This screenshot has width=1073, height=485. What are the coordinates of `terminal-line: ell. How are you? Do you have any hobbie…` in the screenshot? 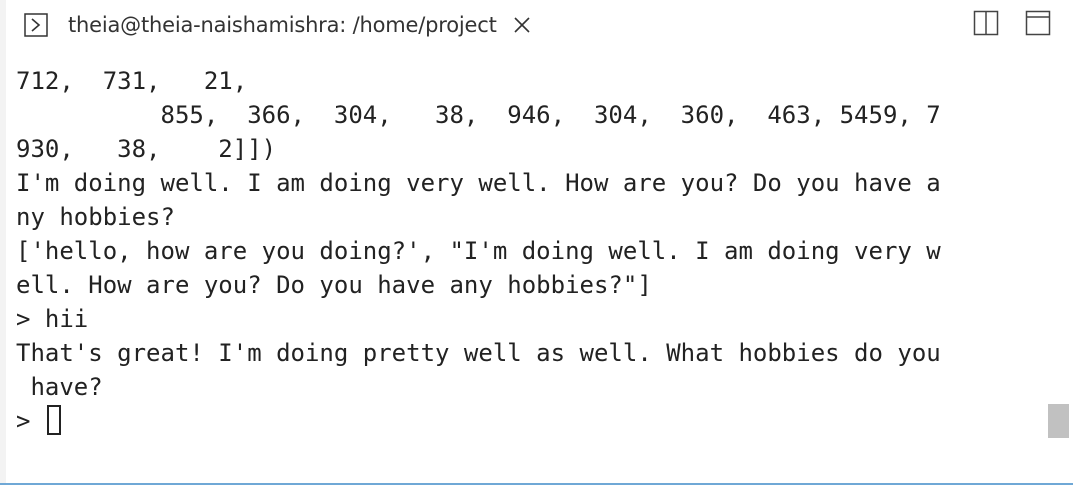 It's located at (334, 285).